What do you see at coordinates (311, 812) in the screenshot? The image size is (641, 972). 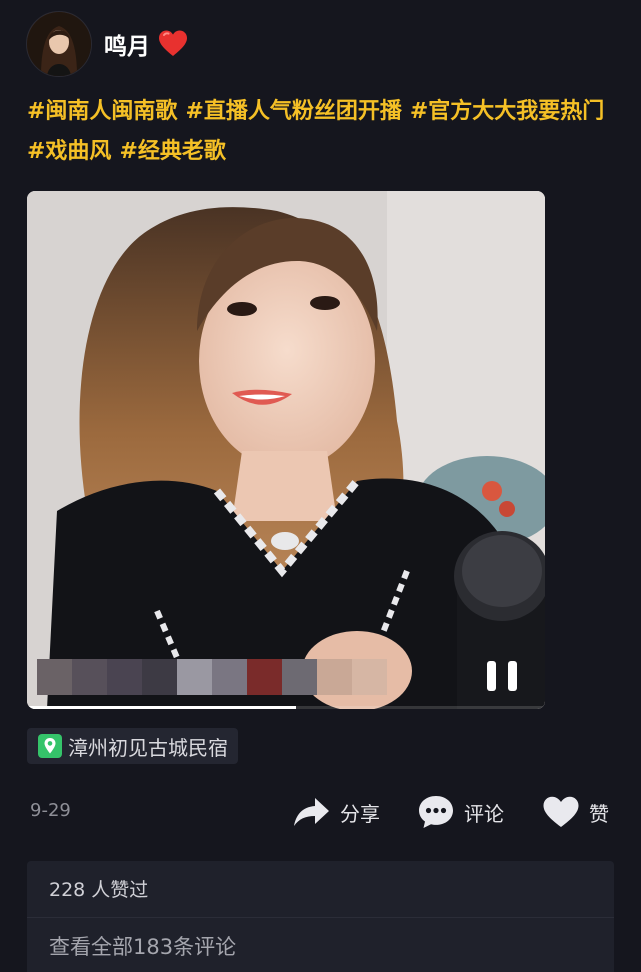 I see `share-icon` at bounding box center [311, 812].